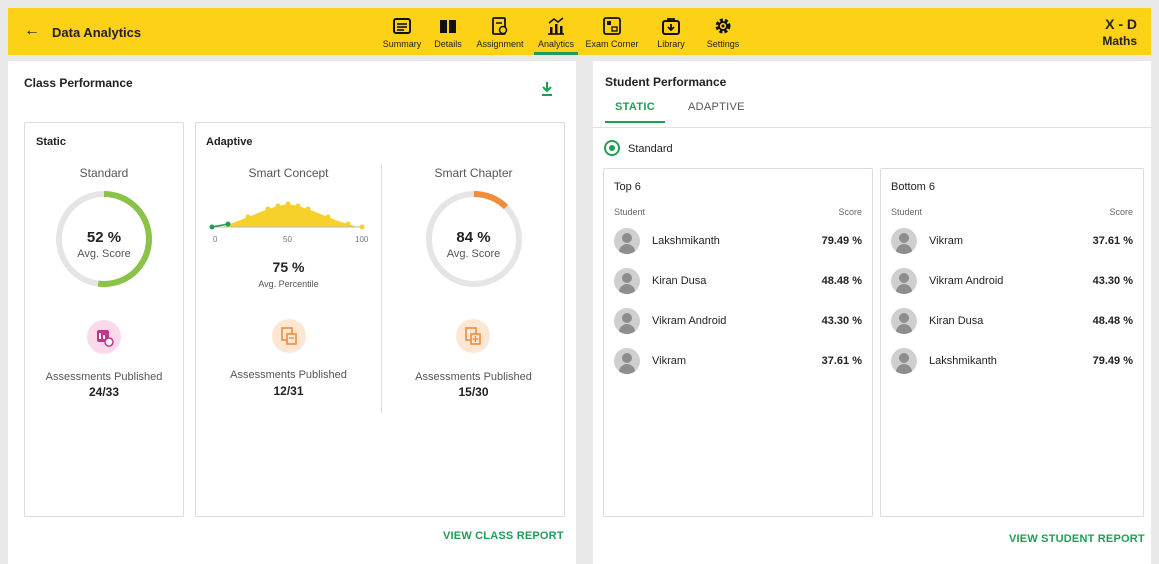  Describe the element at coordinates (362, 239) in the screenshot. I see `axis-tick-100: 100` at that location.